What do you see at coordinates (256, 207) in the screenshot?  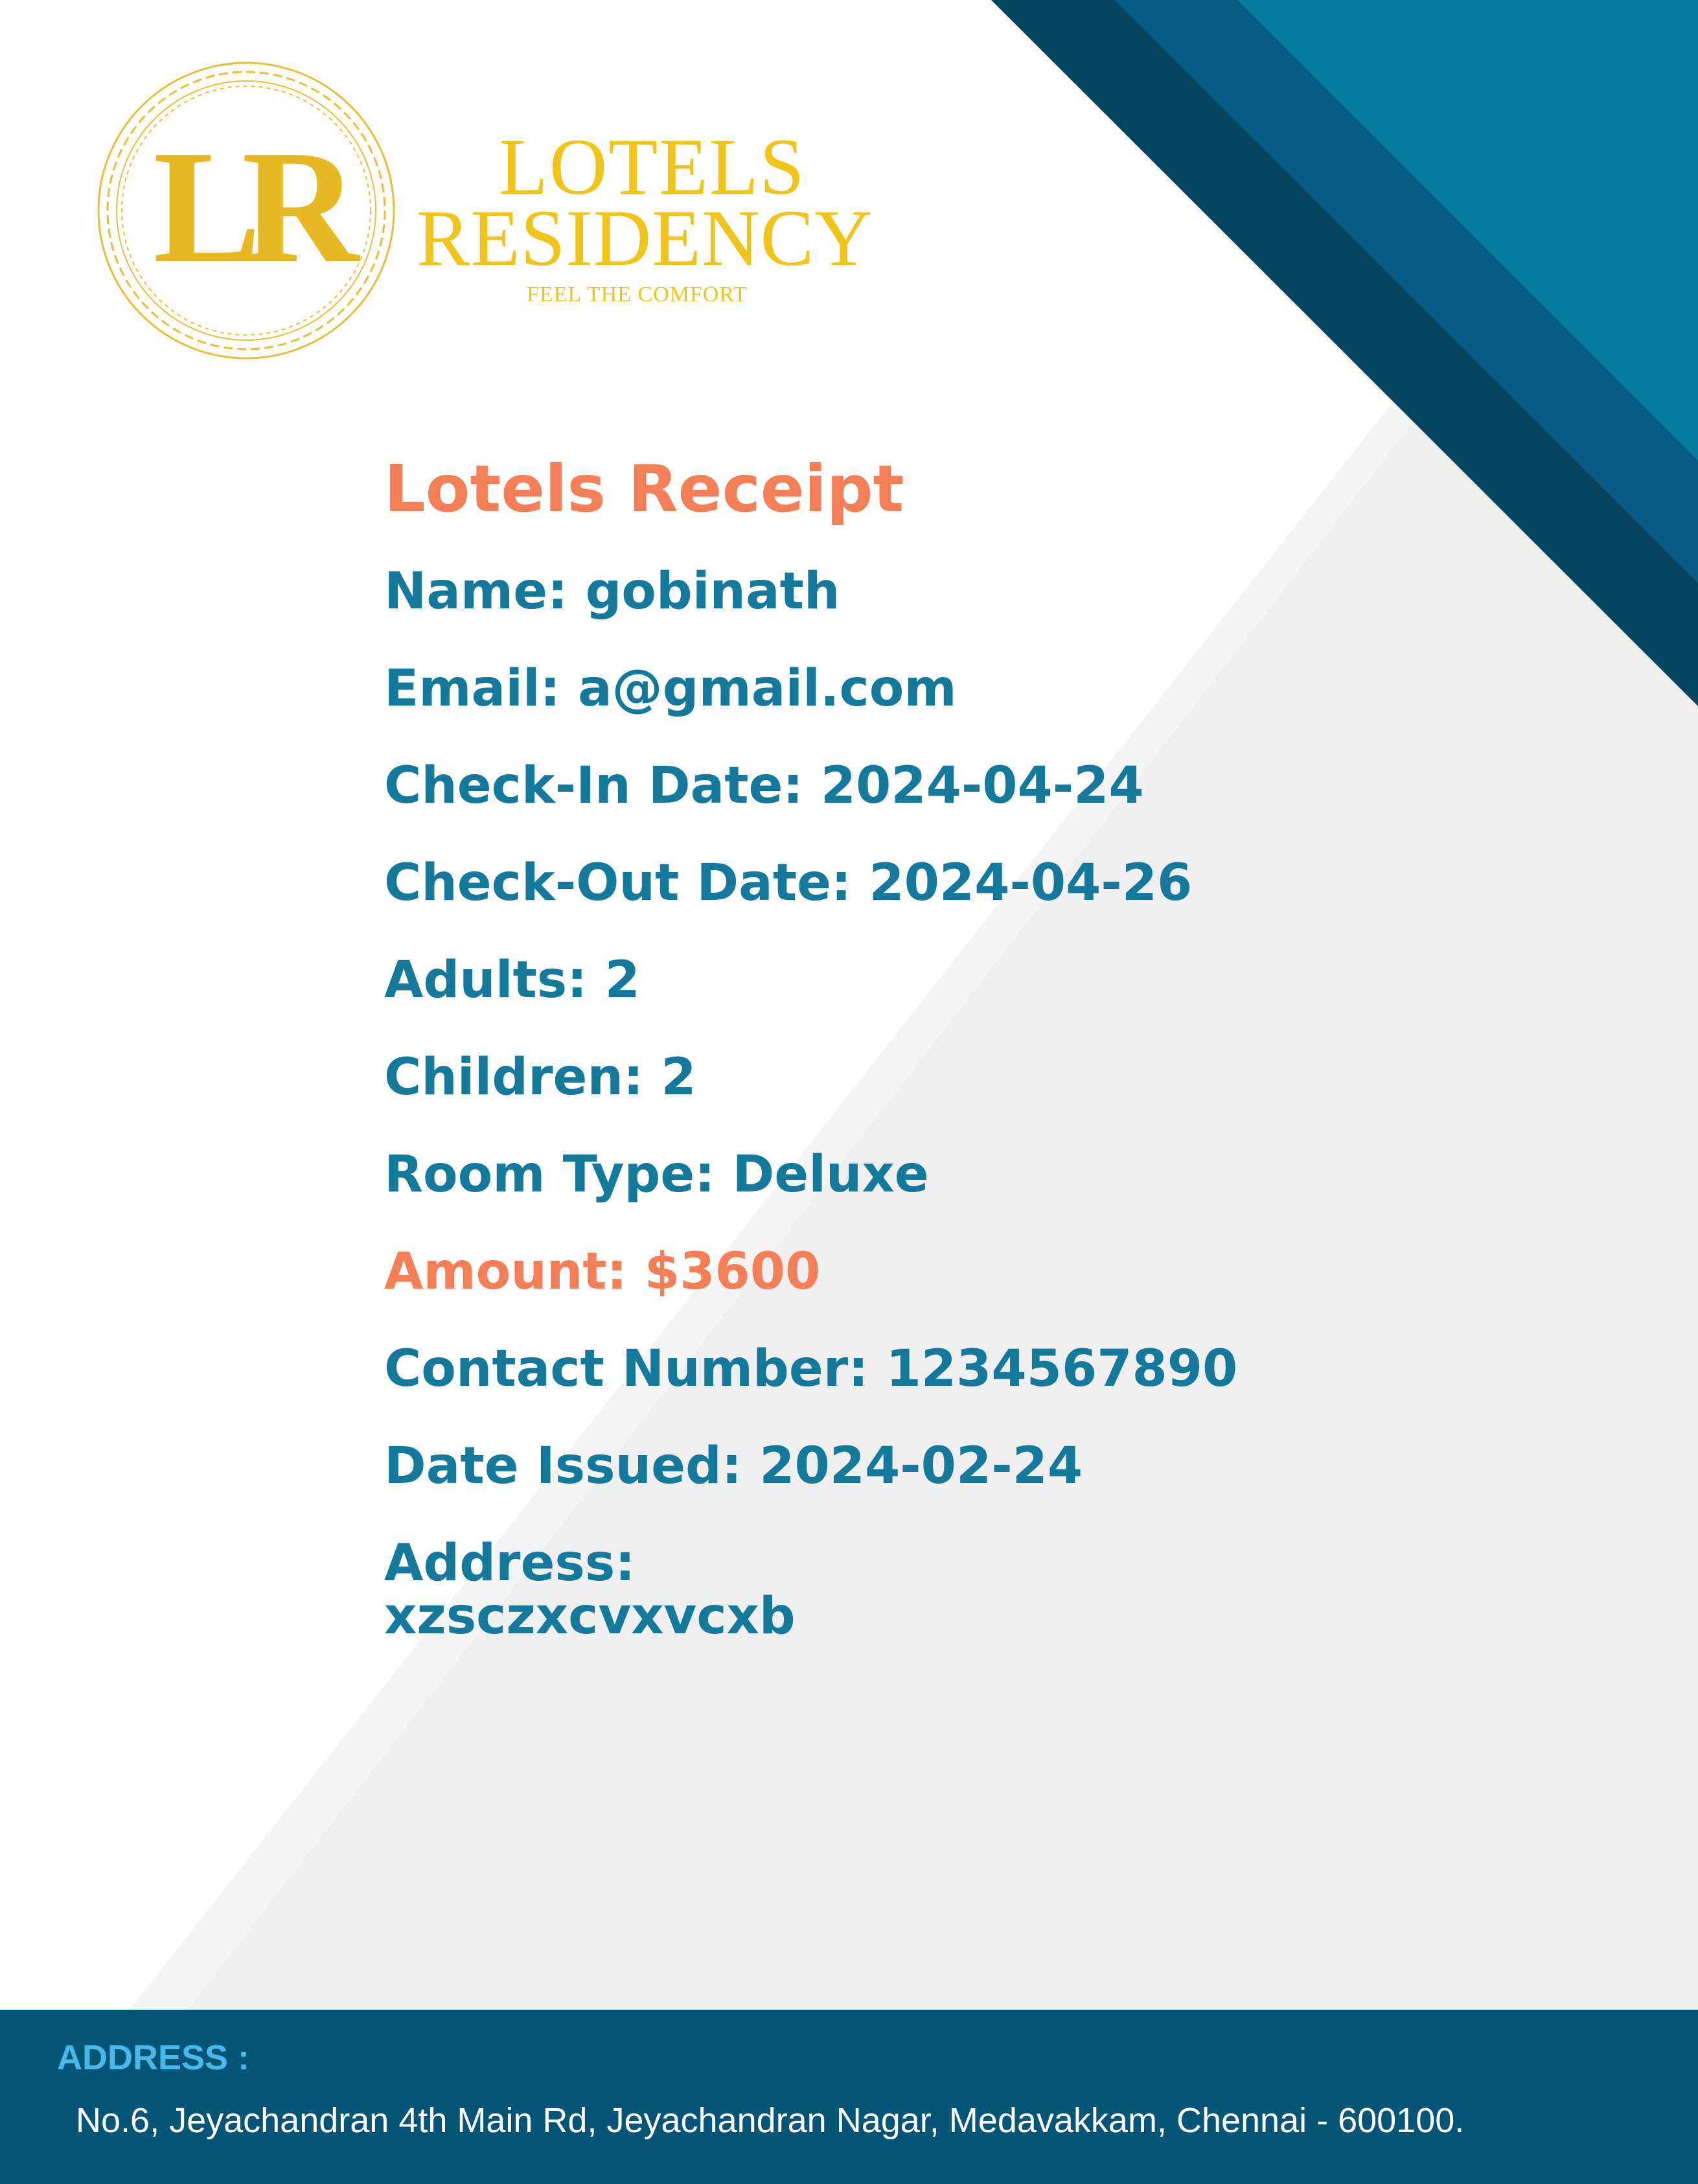 I see `logo-monogram: LR` at bounding box center [256, 207].